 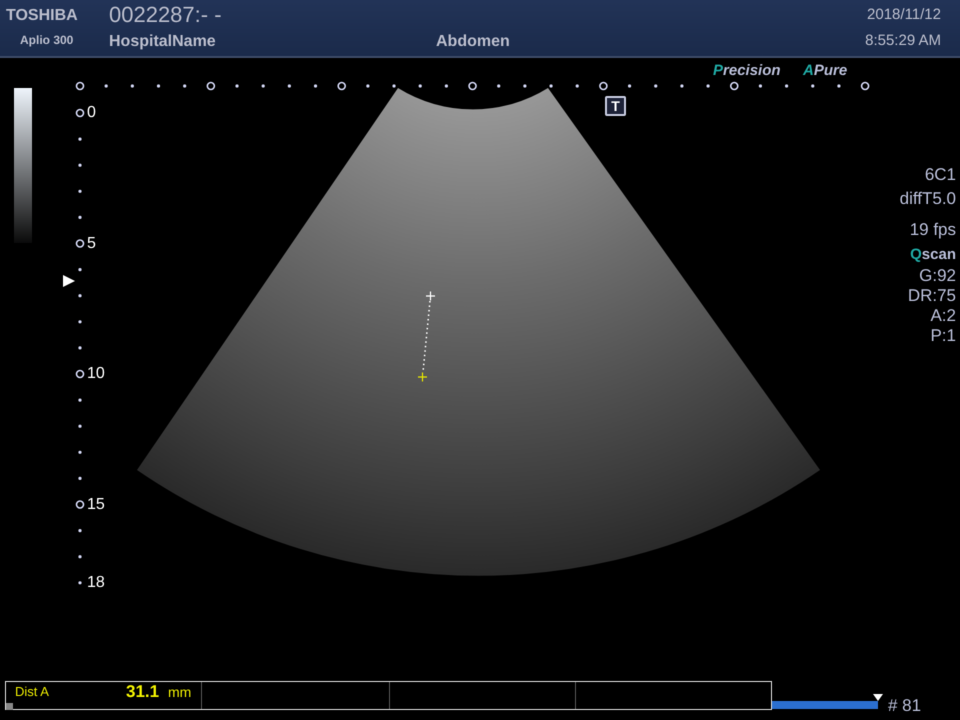 What do you see at coordinates (933, 254) in the screenshot?
I see `scan-mode-logo: Qscan` at bounding box center [933, 254].